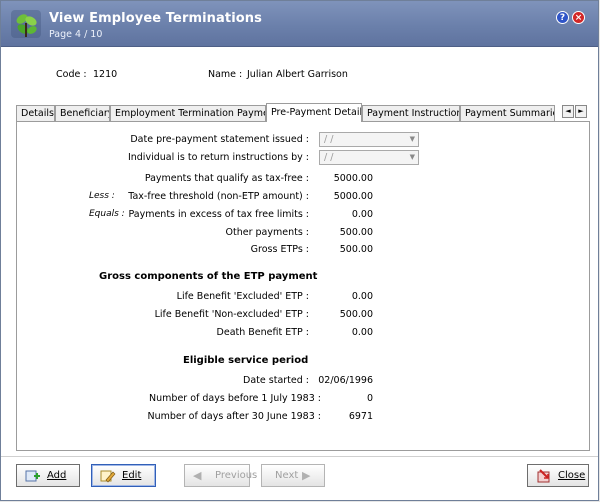  What do you see at coordinates (507, 113) in the screenshot?
I see `tab-payment-summaries: Payment Summaries` at bounding box center [507, 113].